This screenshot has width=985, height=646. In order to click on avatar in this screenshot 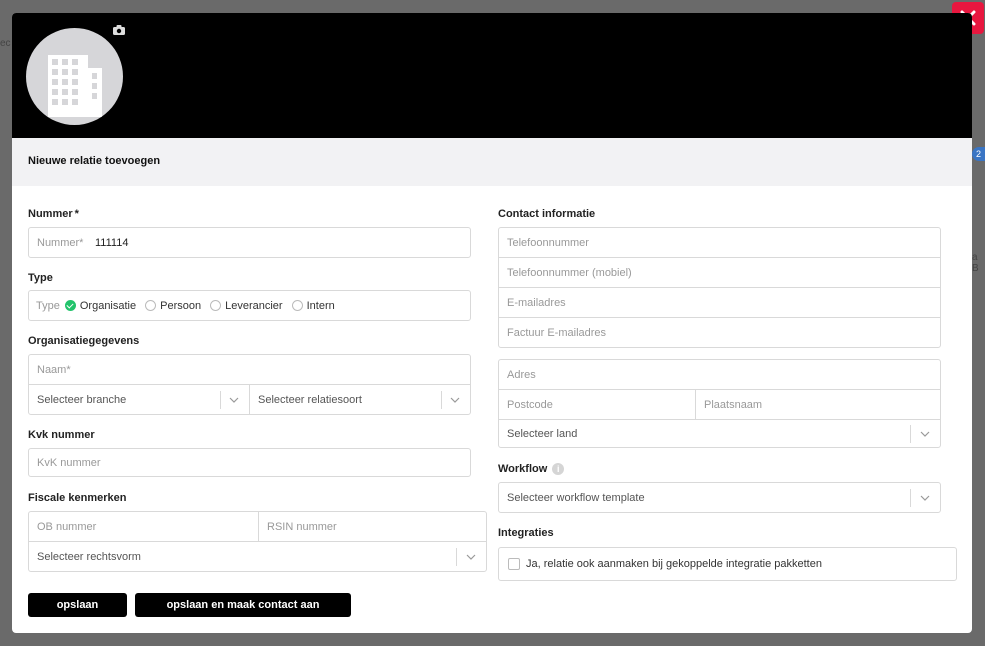, I will do `click(74, 76)`.